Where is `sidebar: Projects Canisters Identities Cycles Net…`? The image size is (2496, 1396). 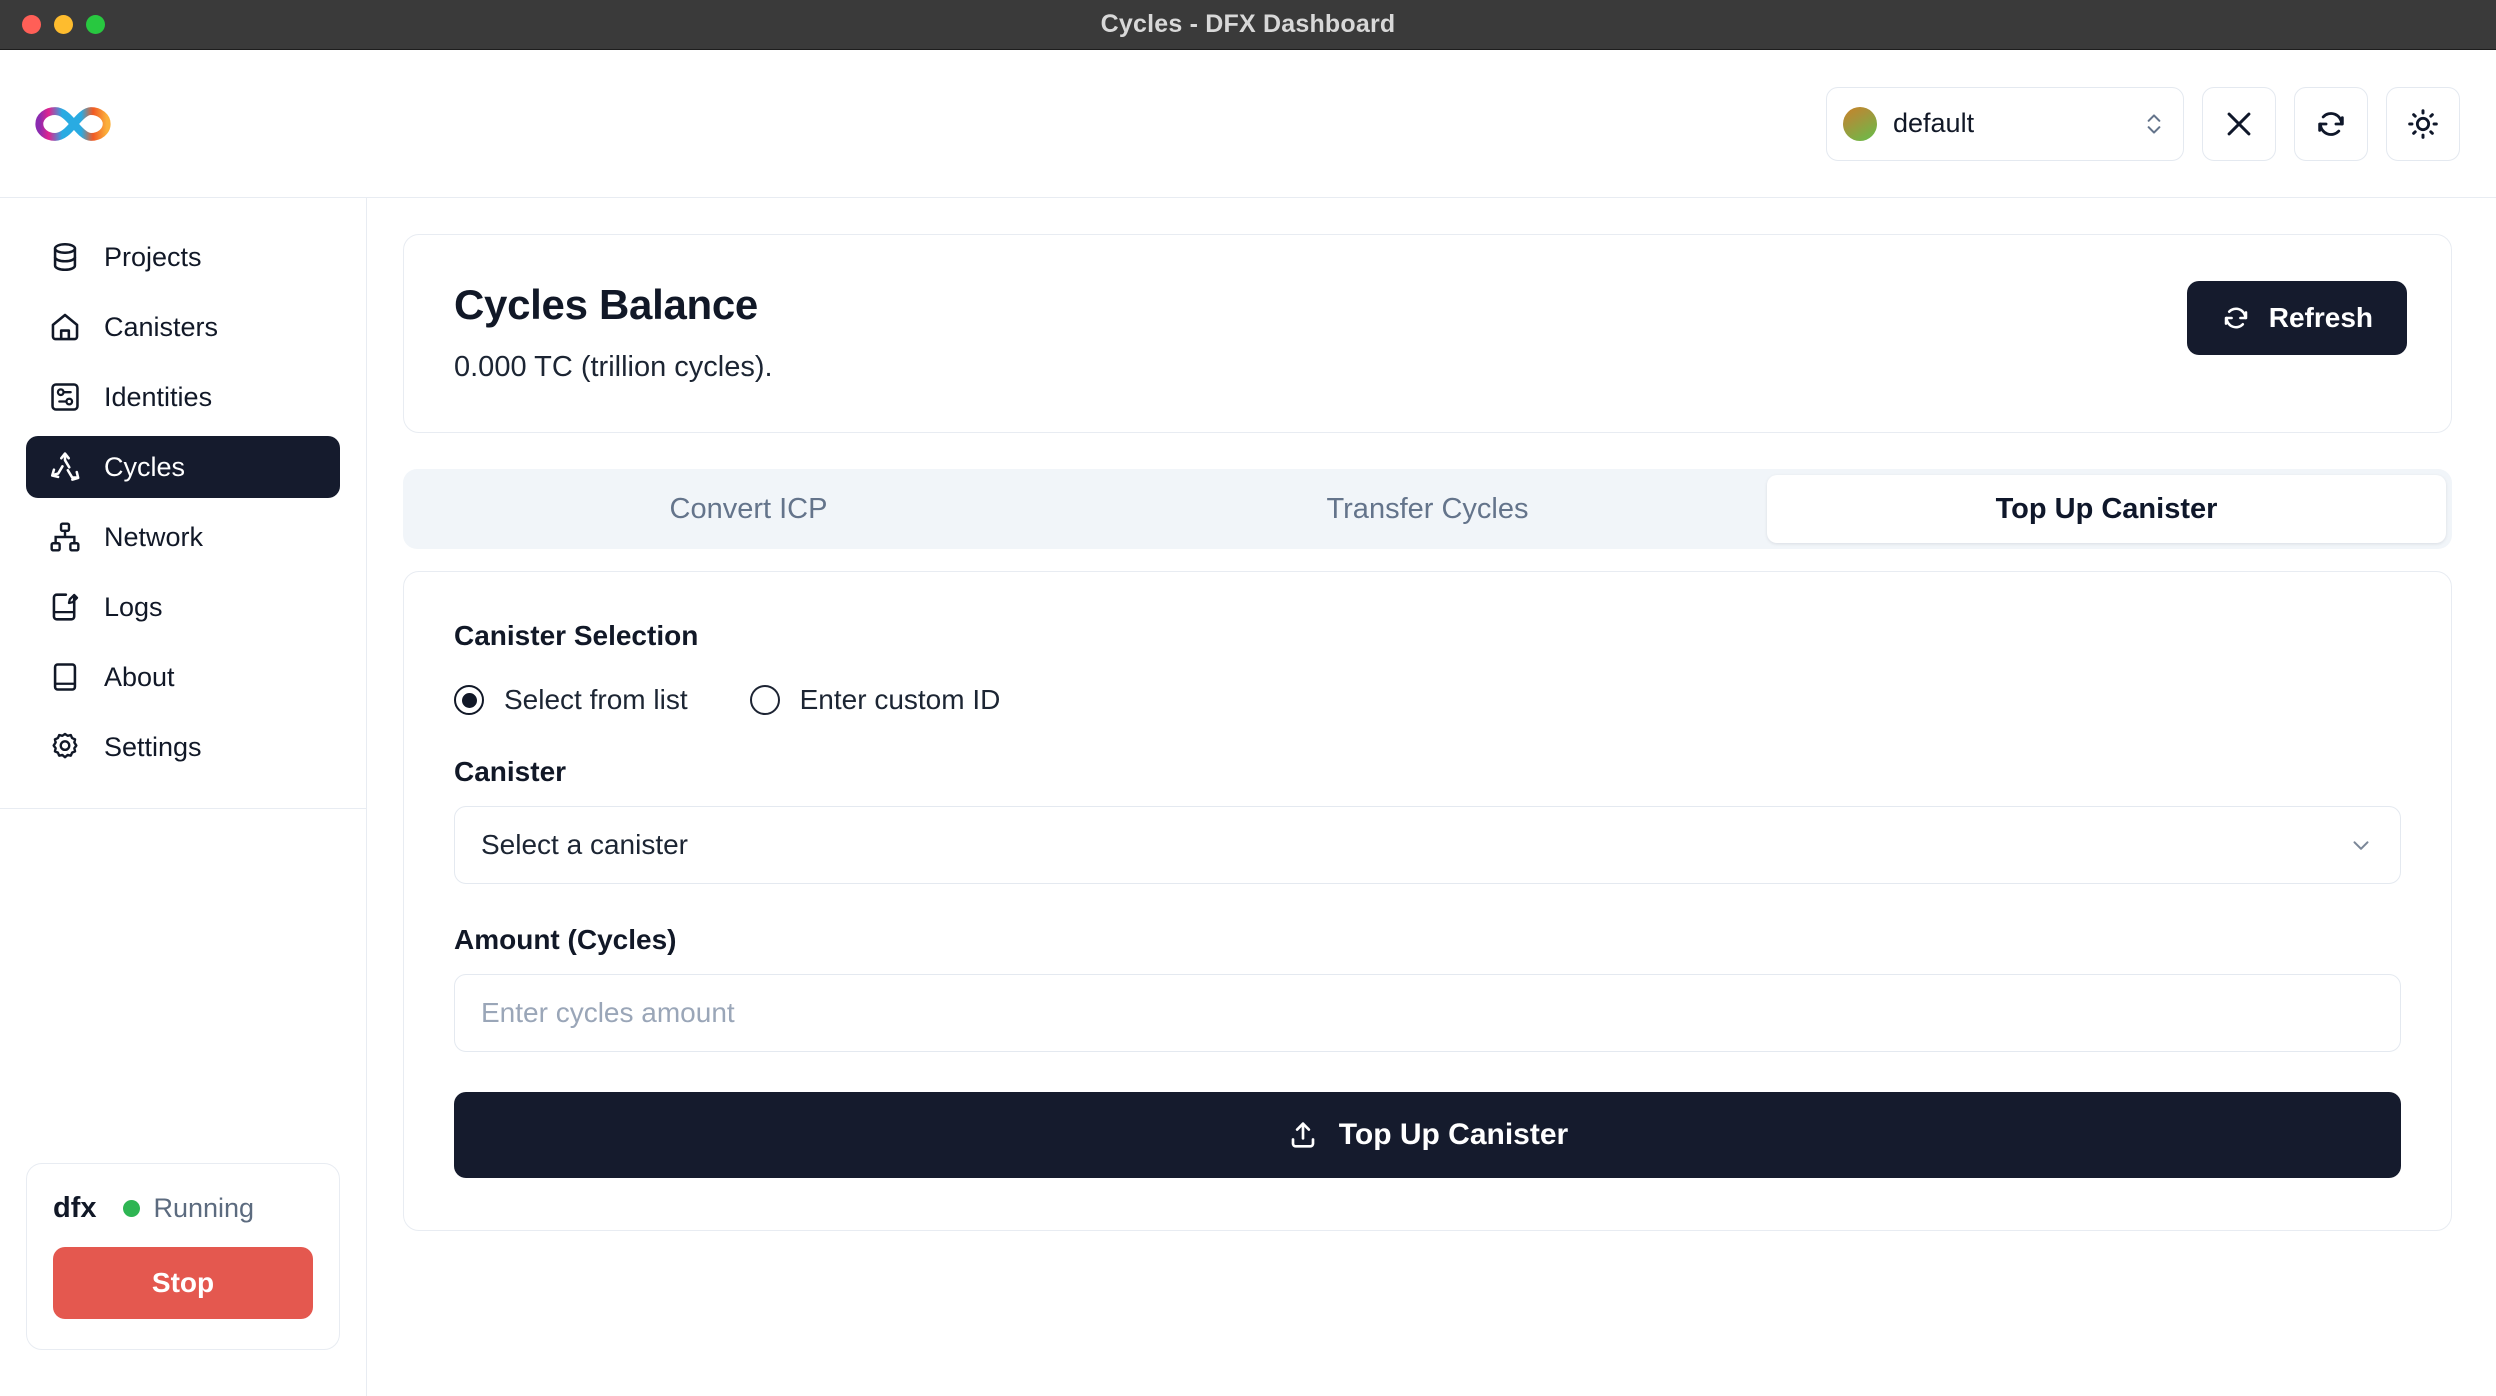
sidebar: Projects Canisters Identities Cycles Net… is located at coordinates (183, 797).